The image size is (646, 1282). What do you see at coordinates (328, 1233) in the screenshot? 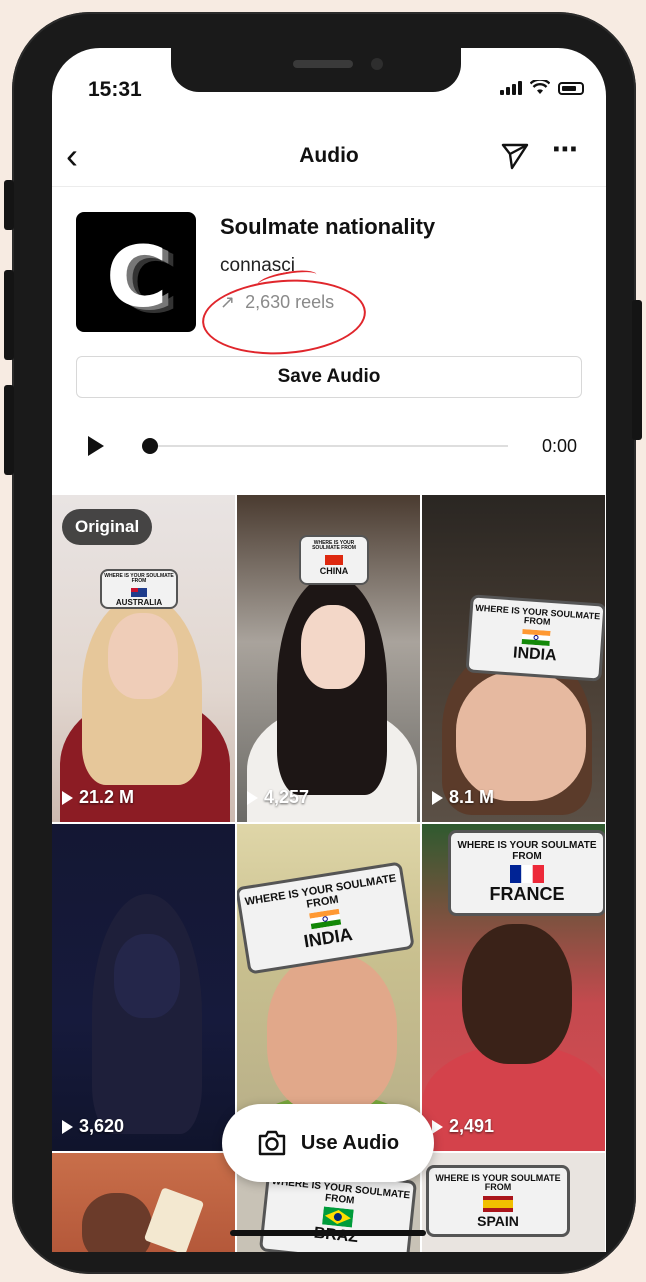
I see `home-indicator` at bounding box center [328, 1233].